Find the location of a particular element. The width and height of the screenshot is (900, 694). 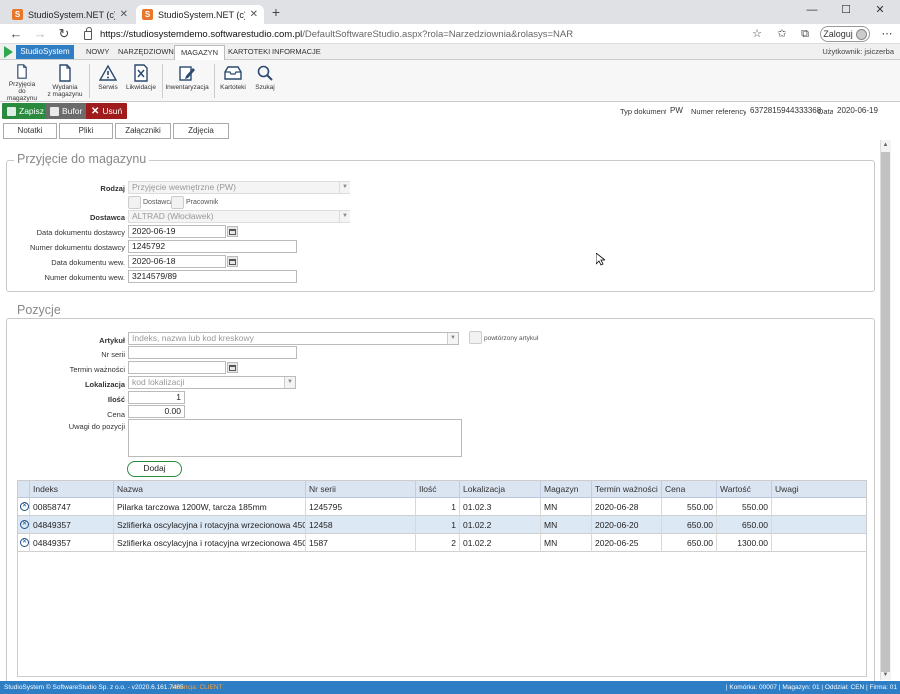

refresh-icon: ↻ is located at coordinates (64, 34).